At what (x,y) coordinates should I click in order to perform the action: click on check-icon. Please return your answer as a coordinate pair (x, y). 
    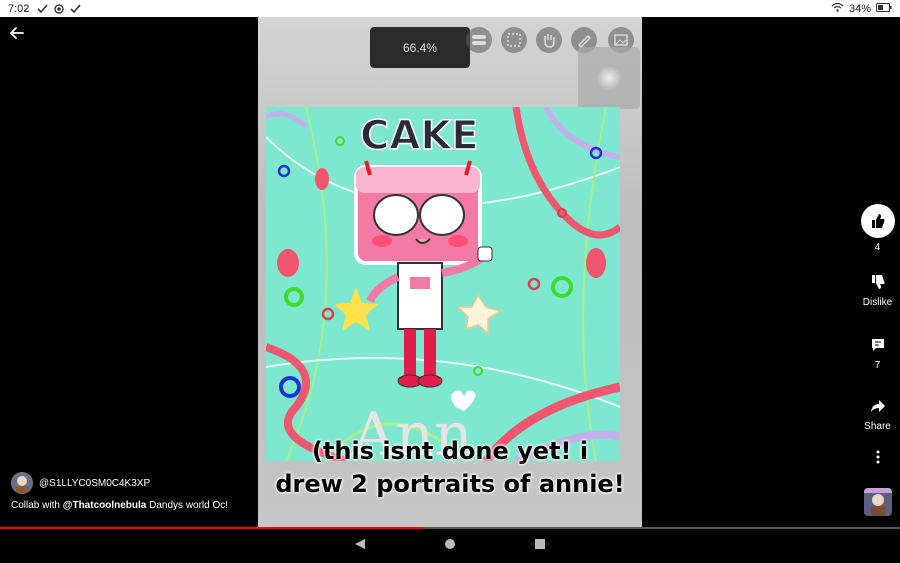
    Looking at the image, I should click on (43, 8).